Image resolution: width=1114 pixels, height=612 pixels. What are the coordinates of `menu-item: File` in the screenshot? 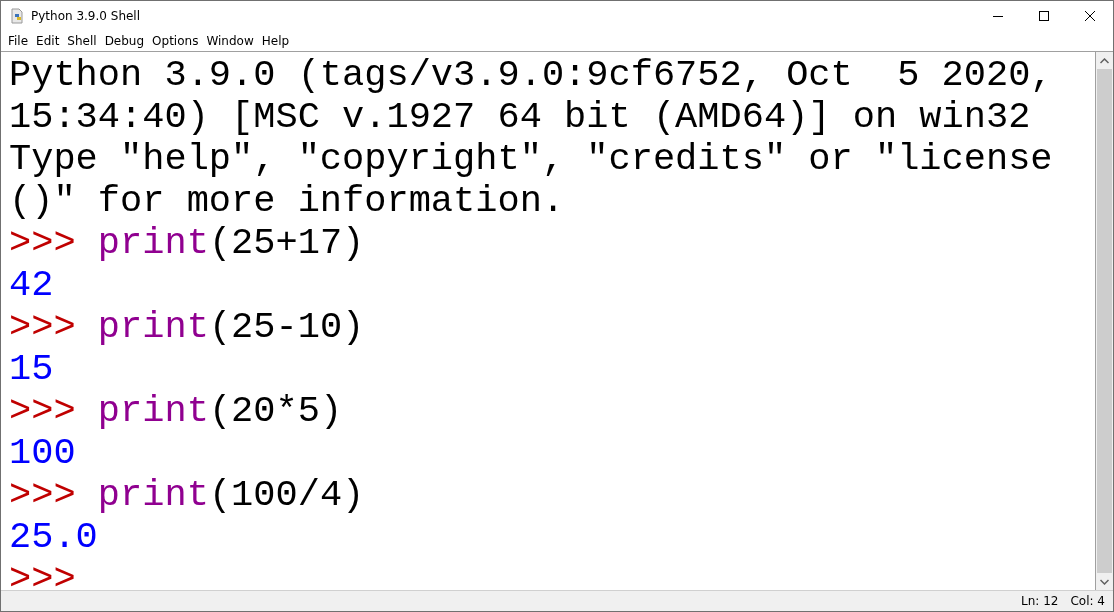 It's located at (18, 41).